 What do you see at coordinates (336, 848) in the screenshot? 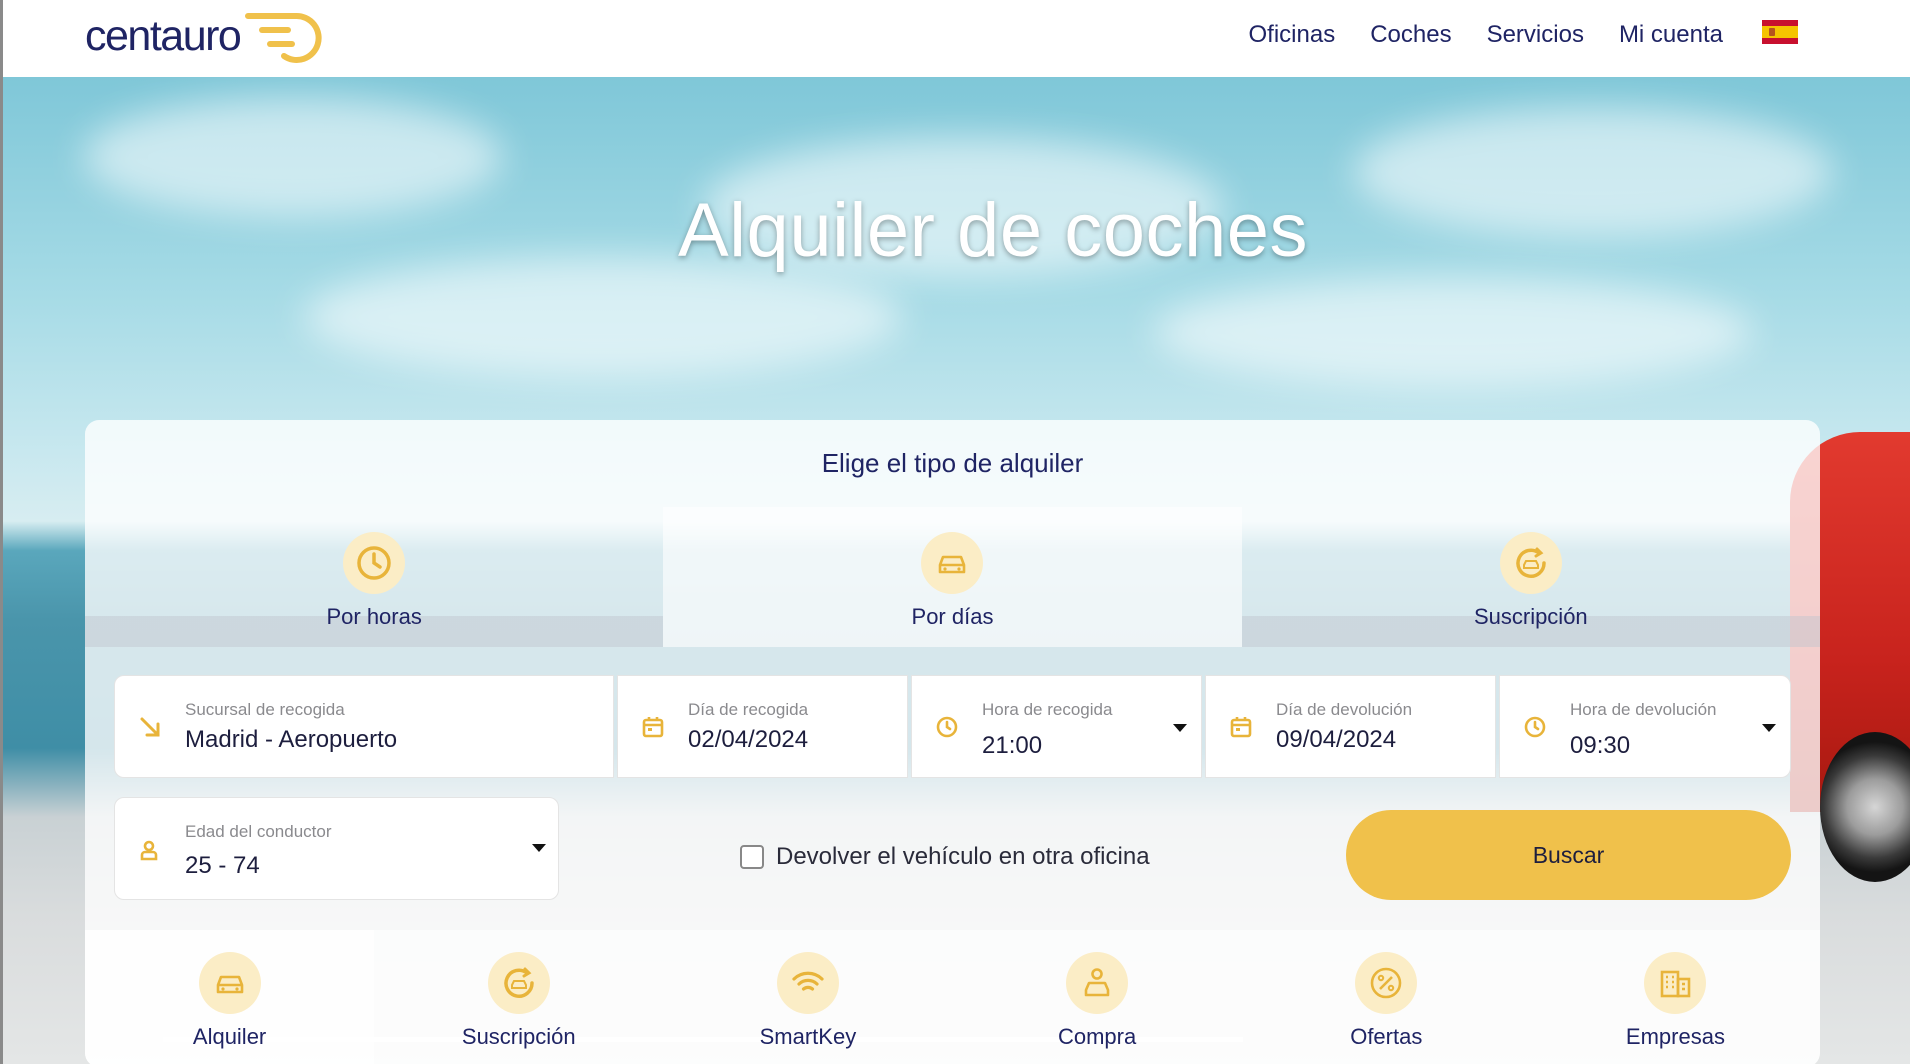
I see `driver-age-select: Edad del conductor 25 - 74` at bounding box center [336, 848].